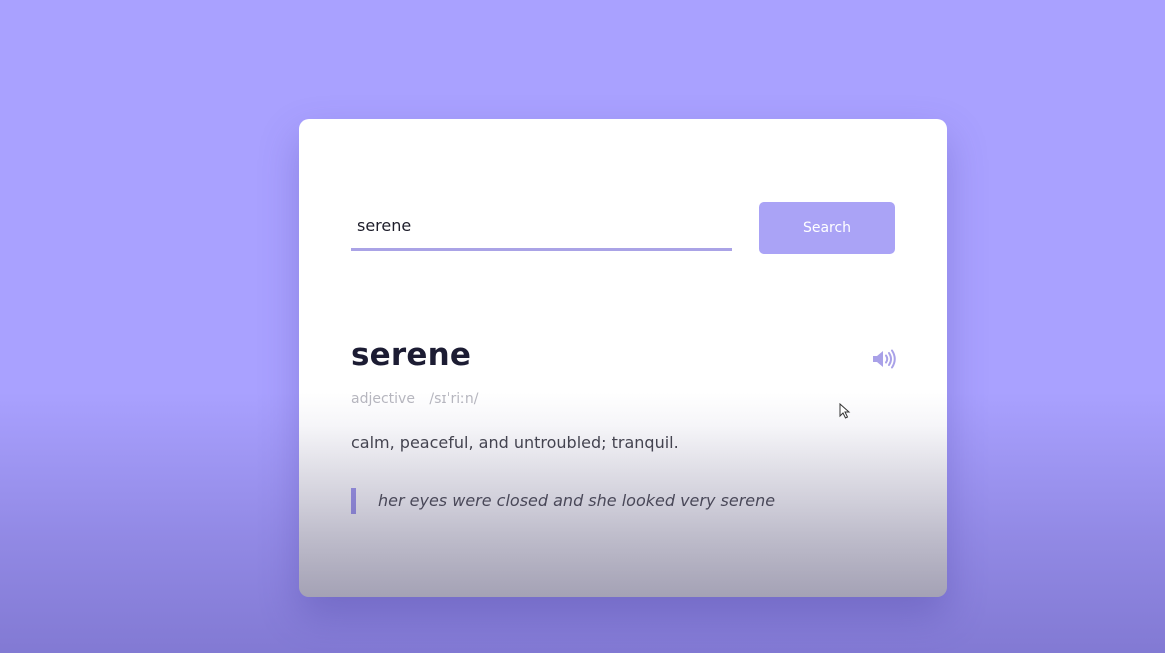  Describe the element at coordinates (541, 226) in the screenshot. I see `search-input` at that location.